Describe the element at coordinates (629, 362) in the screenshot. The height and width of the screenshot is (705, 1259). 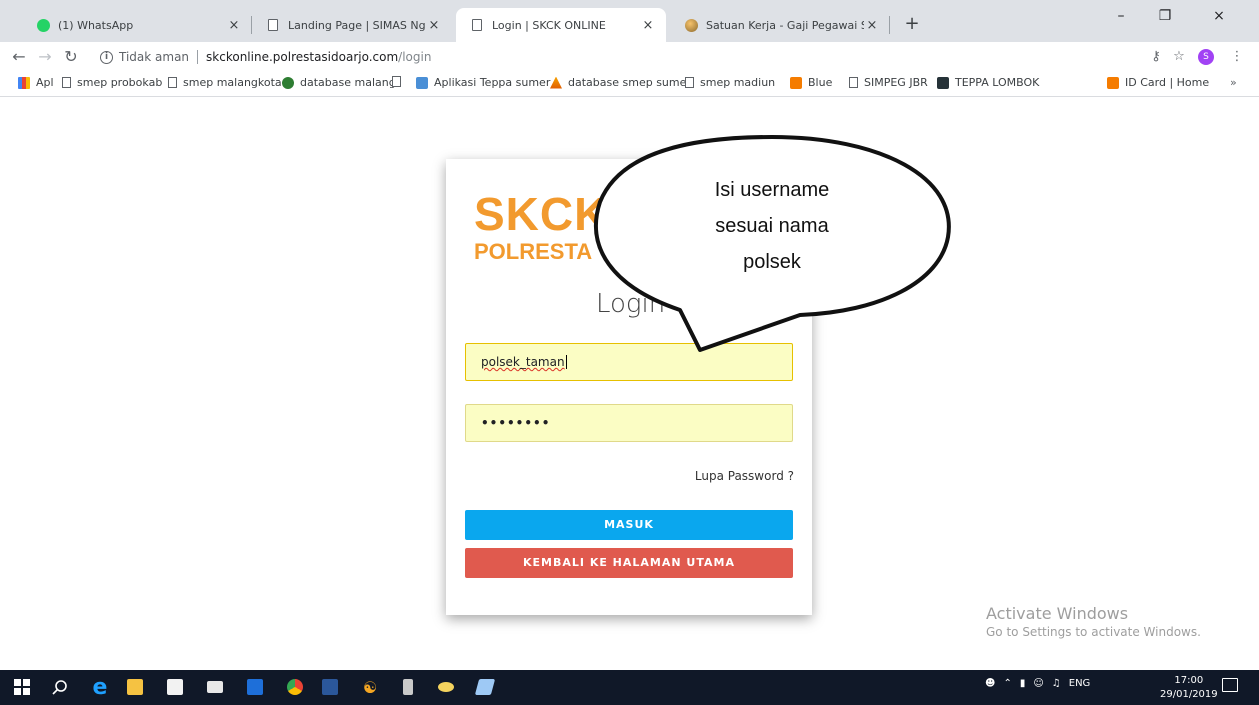
I see `username-input: polsek_taman` at that location.